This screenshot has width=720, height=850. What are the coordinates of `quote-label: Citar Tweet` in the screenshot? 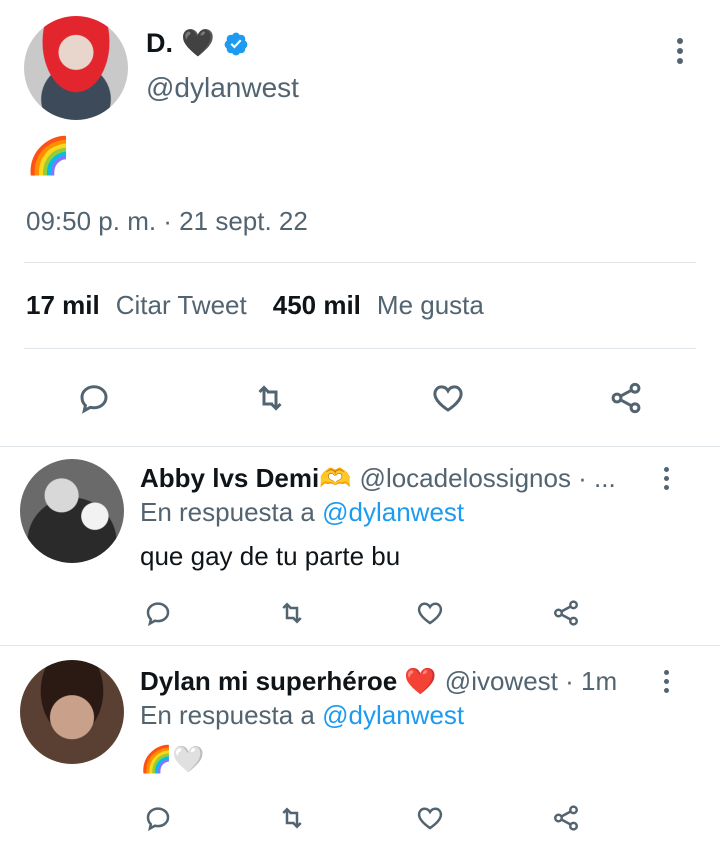 It's located at (181, 305).